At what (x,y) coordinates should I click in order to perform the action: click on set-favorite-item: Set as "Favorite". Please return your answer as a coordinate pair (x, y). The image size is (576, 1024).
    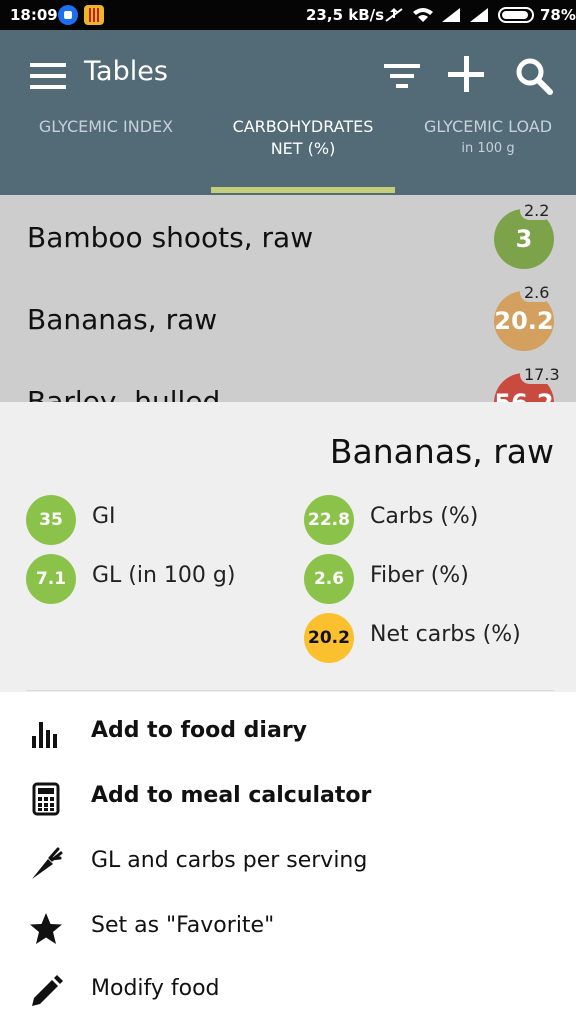
    Looking at the image, I should click on (288, 927).